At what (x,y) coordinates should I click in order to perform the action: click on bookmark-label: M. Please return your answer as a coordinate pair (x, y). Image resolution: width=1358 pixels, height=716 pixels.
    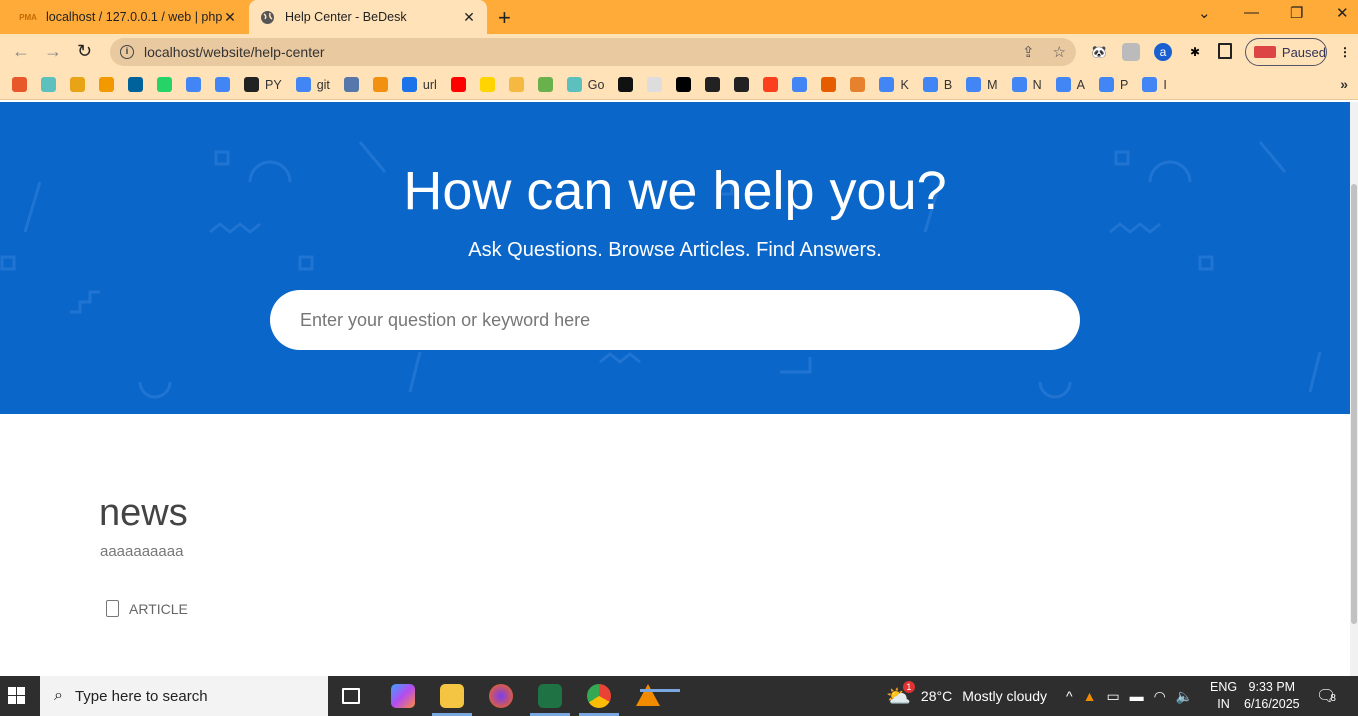
    Looking at the image, I should click on (992, 84).